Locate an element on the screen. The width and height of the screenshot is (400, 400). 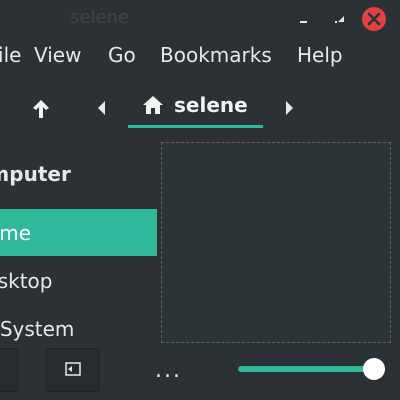
title-bar: selene is located at coordinates (200, 19).